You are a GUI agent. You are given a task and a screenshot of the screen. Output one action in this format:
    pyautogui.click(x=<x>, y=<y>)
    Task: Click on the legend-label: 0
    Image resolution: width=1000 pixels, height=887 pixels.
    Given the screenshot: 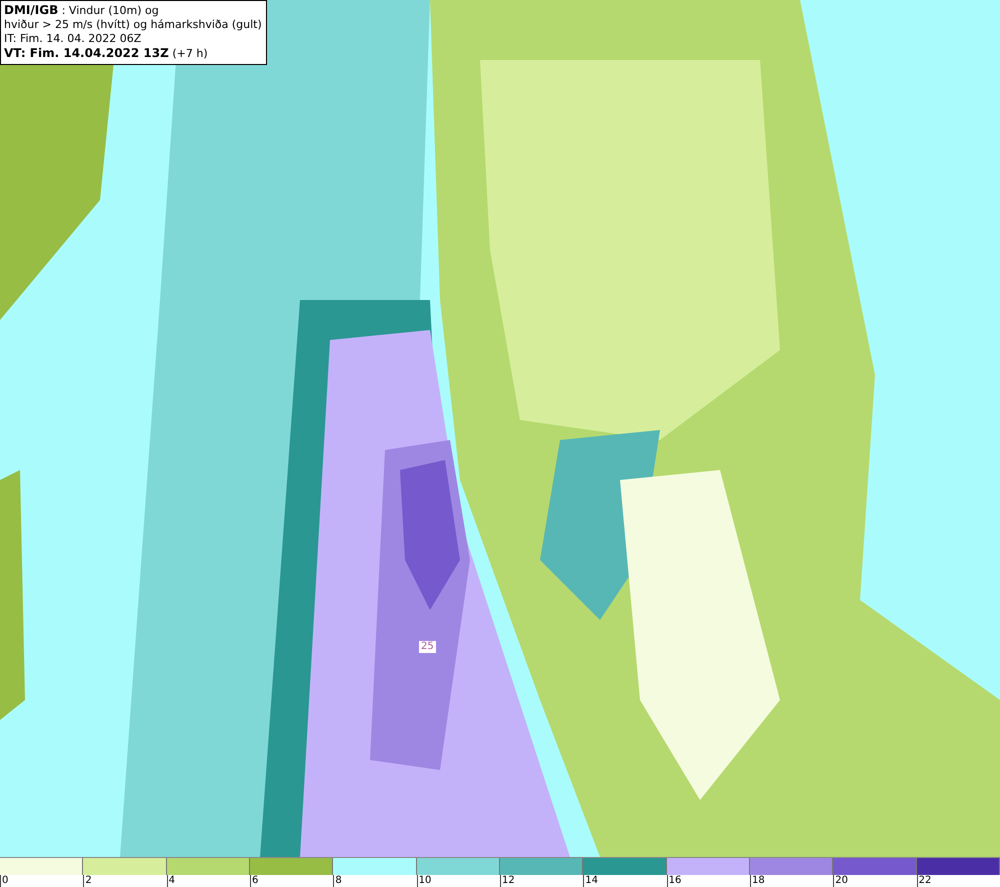 What is the action you would take?
    pyautogui.click(x=4, y=881)
    